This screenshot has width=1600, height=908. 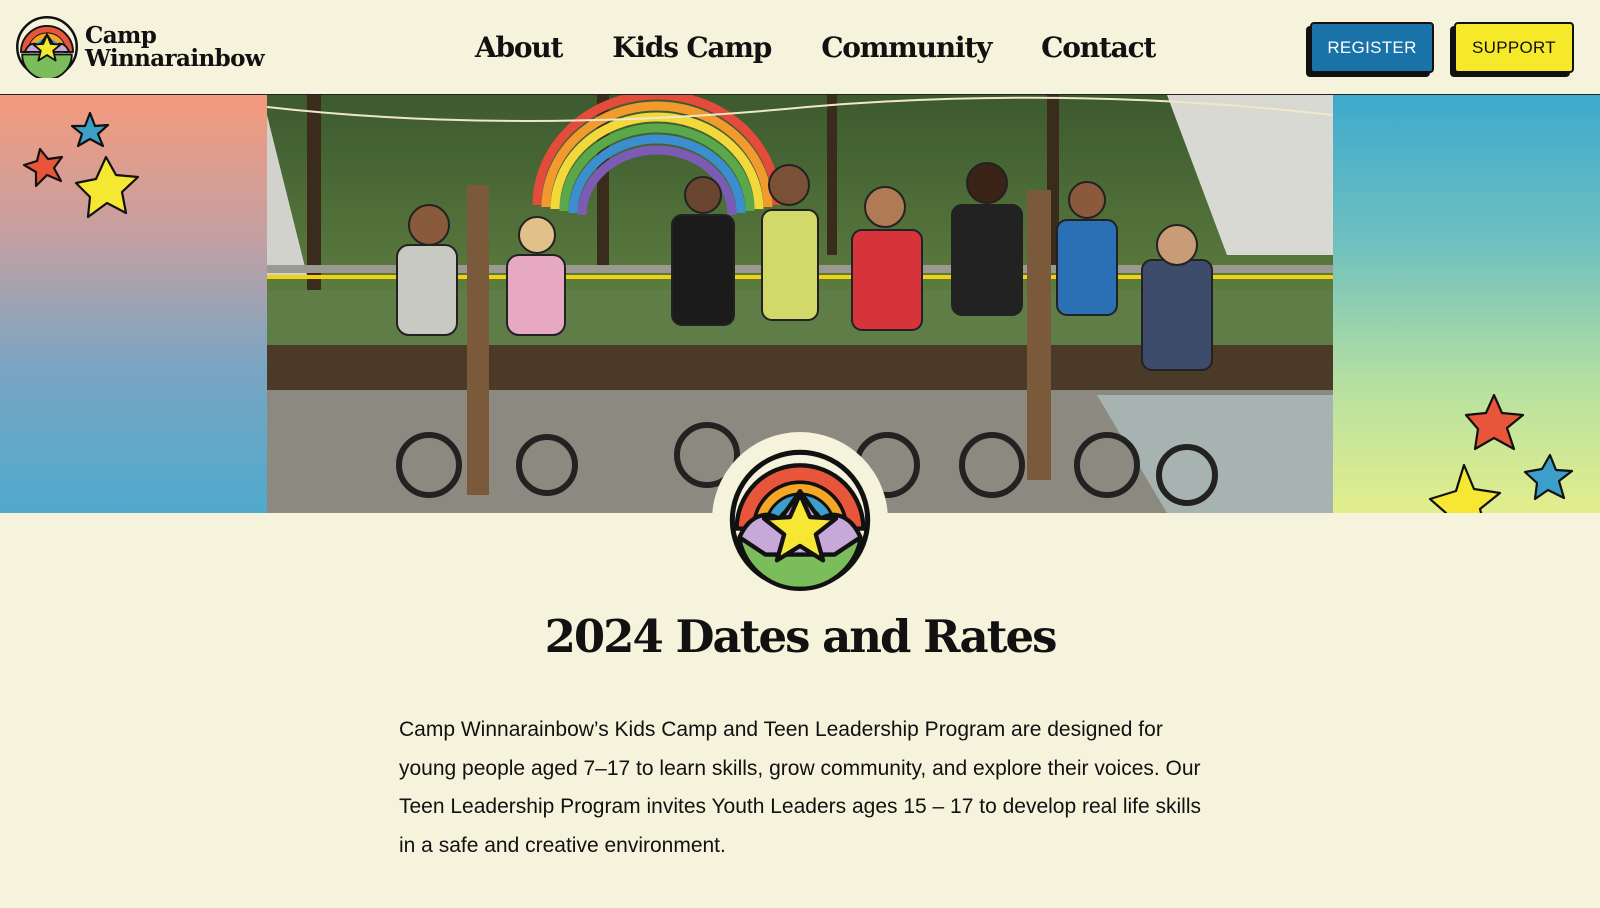 I want to click on home-logo-link: Camp Winnarainbow, so click(x=146, y=47).